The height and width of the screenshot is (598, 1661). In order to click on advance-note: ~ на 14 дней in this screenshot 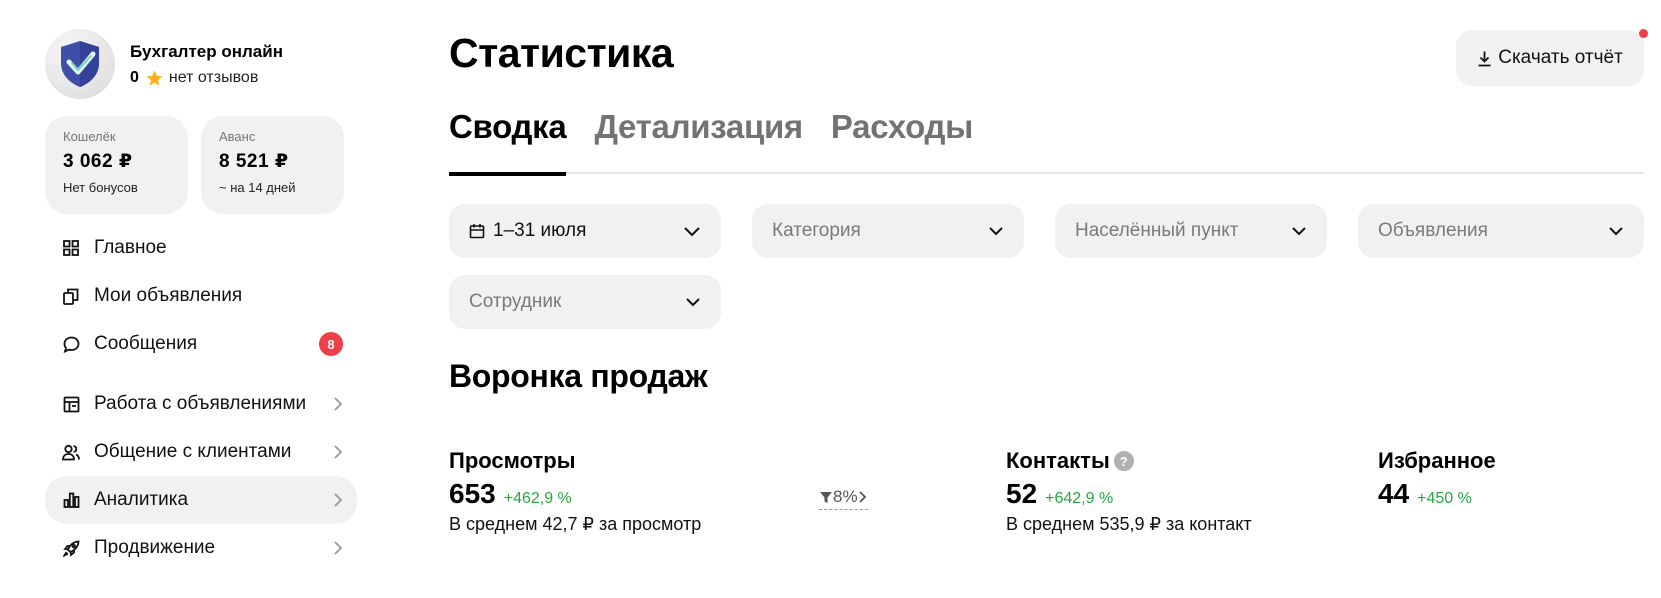, I will do `click(257, 187)`.